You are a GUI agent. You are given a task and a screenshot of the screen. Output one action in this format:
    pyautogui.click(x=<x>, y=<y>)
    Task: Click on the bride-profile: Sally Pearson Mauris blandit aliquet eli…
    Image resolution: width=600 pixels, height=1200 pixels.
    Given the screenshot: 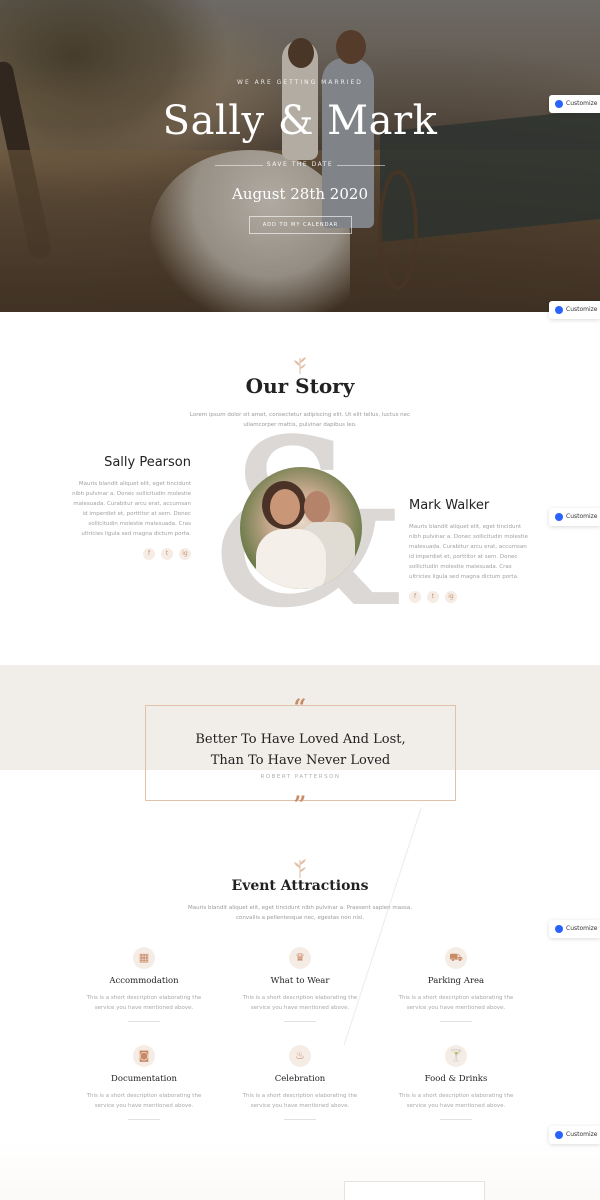 What is the action you would take?
    pyautogui.click(x=129, y=507)
    